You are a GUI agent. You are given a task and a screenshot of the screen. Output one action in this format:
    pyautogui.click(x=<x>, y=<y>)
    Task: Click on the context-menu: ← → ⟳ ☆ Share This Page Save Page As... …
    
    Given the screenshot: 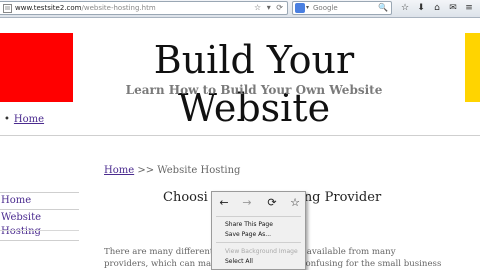 What is the action you would take?
    pyautogui.click(x=258, y=230)
    